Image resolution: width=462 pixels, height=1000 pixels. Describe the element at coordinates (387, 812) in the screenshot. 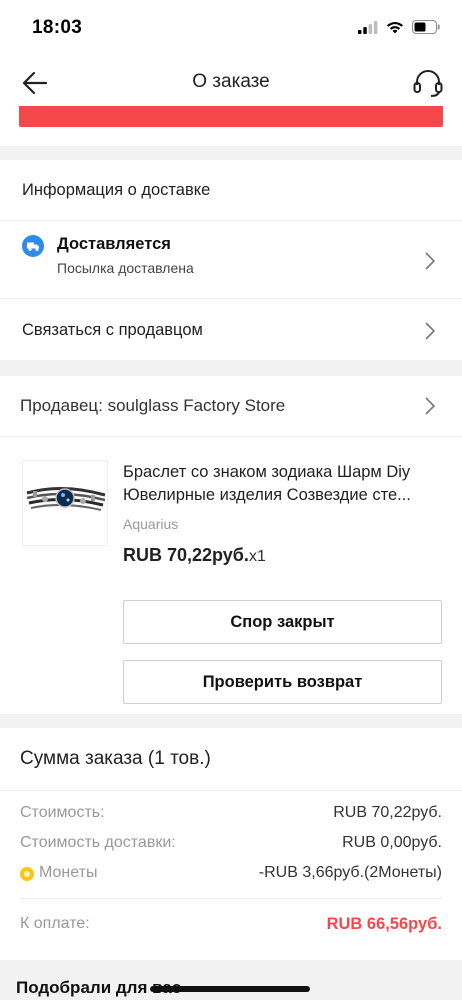

I see `cost-value: RUB 70,22руб.` at that location.